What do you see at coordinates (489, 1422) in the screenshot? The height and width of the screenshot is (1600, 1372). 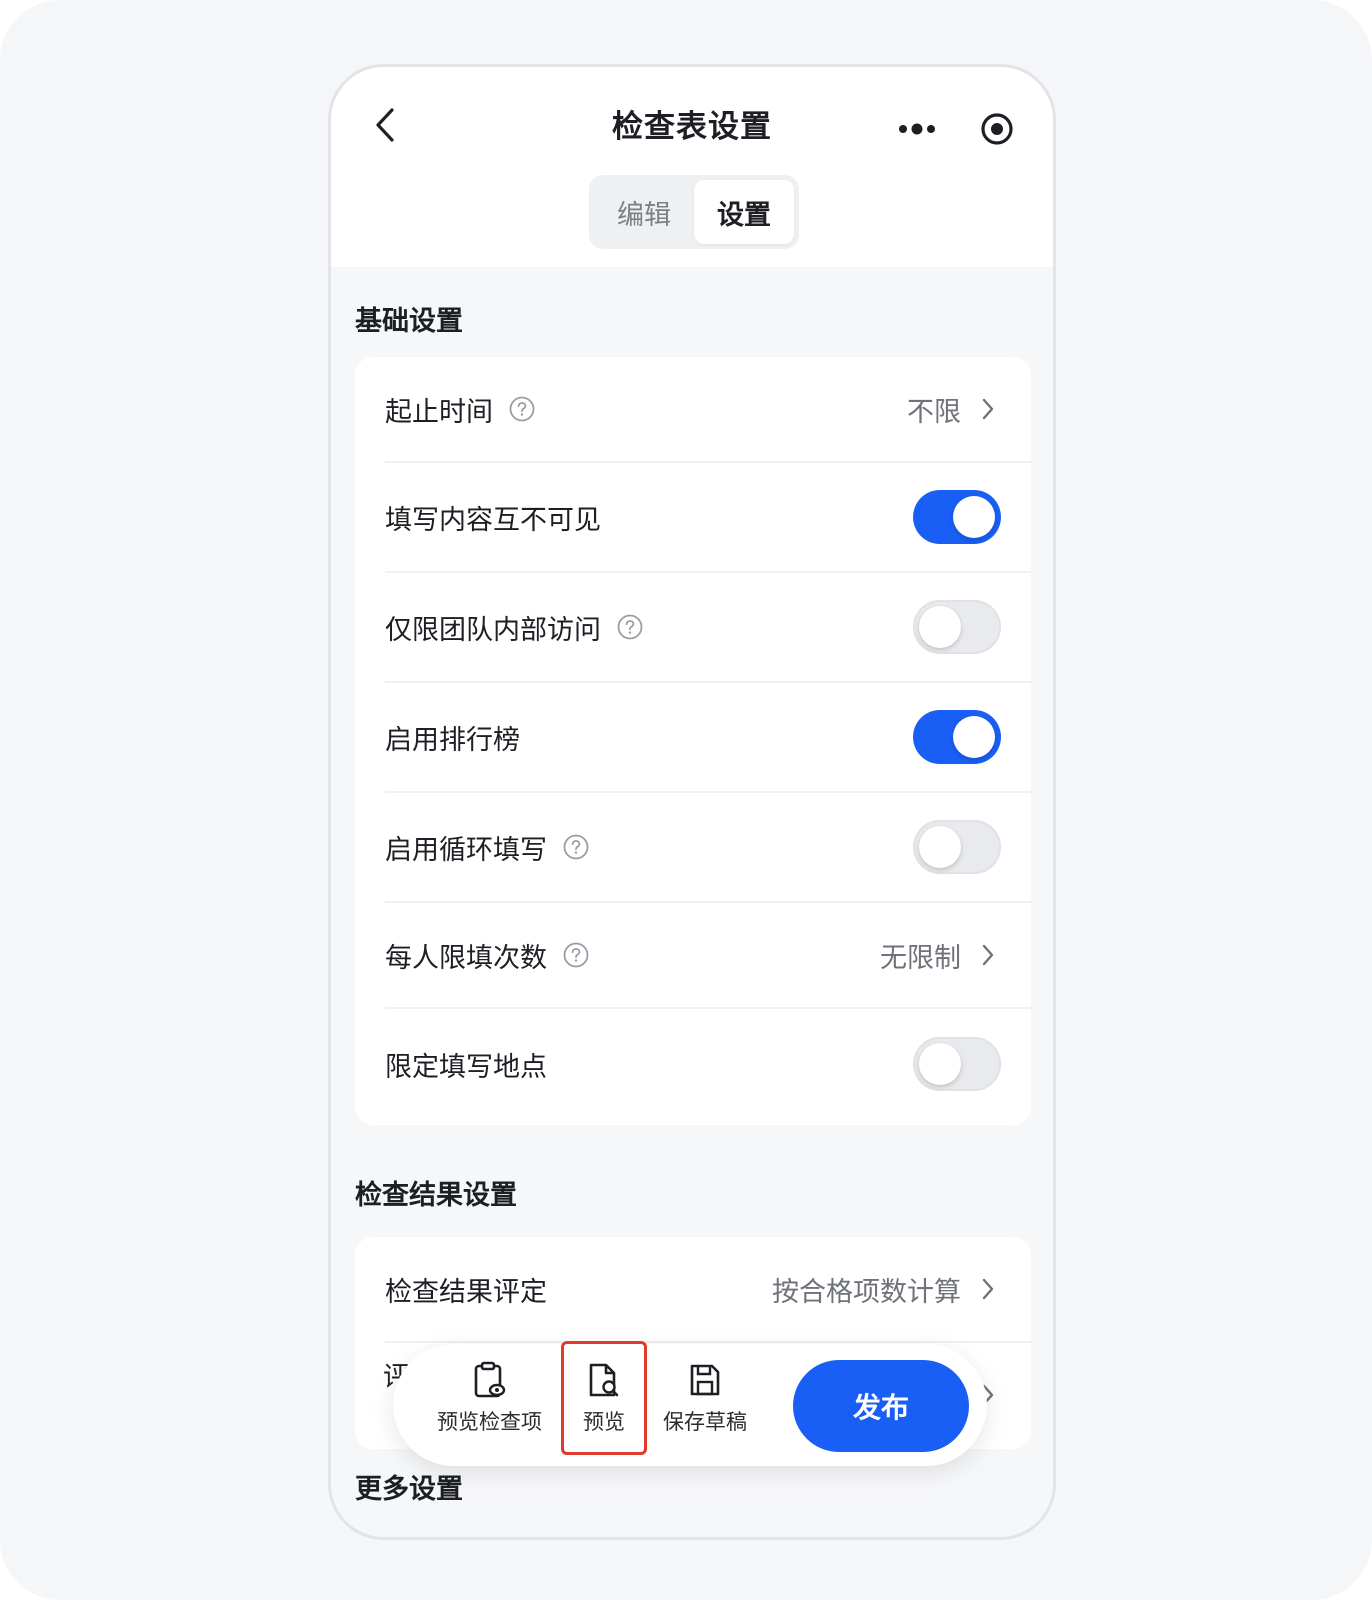 I see `preview-items-label: 预览检查项` at bounding box center [489, 1422].